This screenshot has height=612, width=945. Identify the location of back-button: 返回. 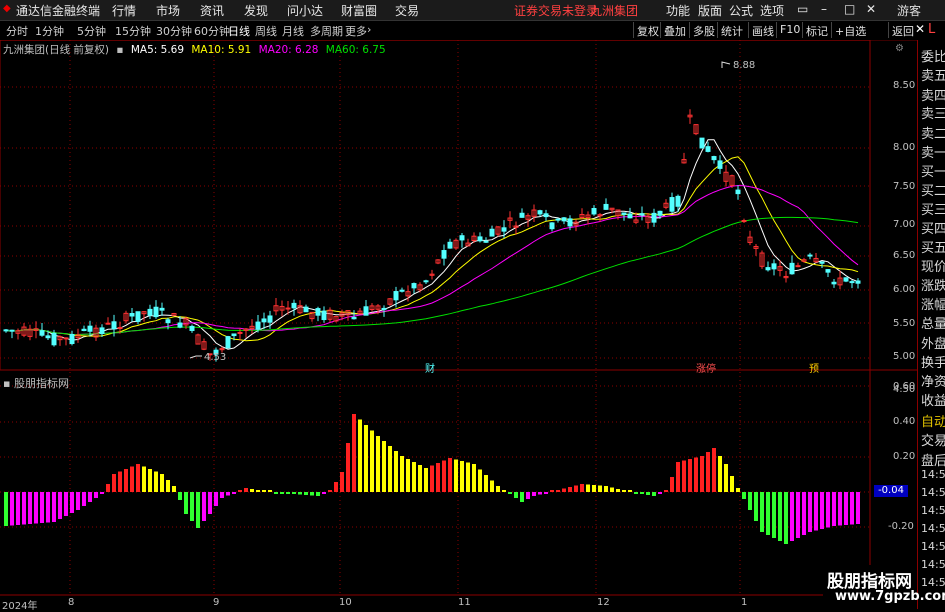
(902, 30).